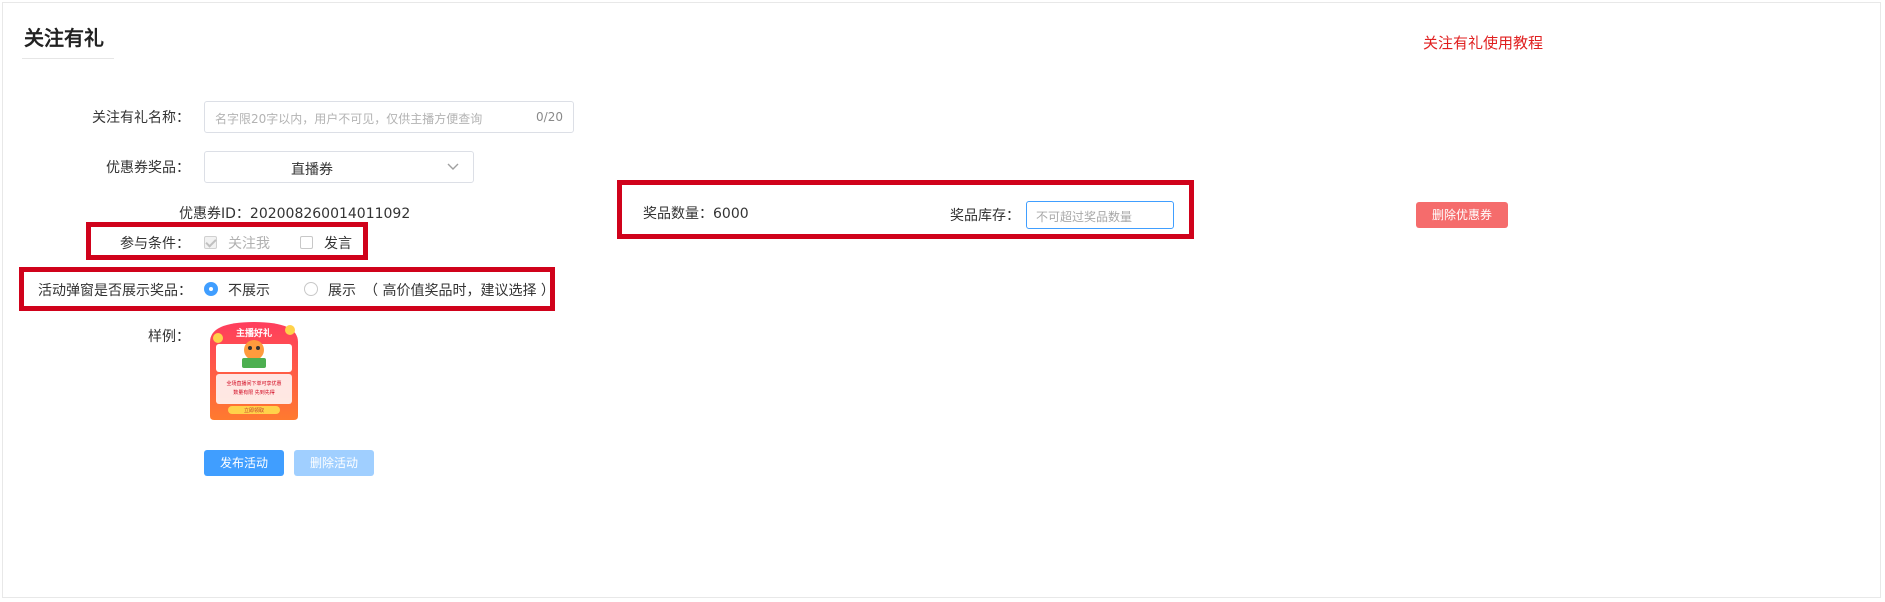 The image size is (1885, 602). Describe the element at coordinates (254, 371) in the screenshot. I see `sample-popup-image: 主播好礼 全场直播间下单可享优惠 数量有限 先到先得 立即领取` at that location.